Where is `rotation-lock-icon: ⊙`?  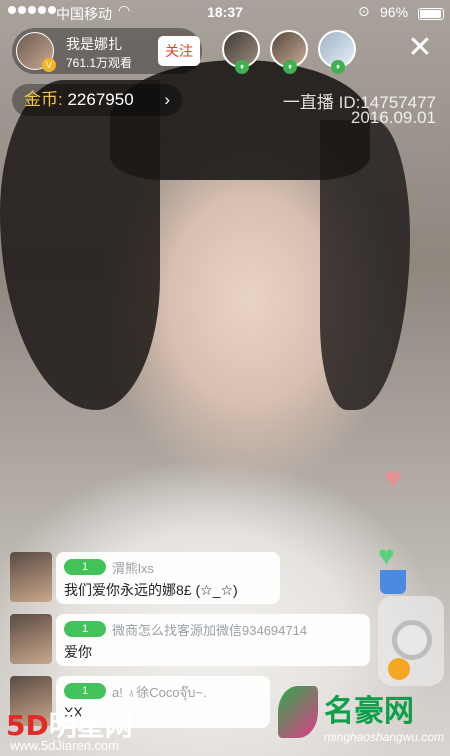 rotation-lock-icon: ⊙ is located at coordinates (364, 11).